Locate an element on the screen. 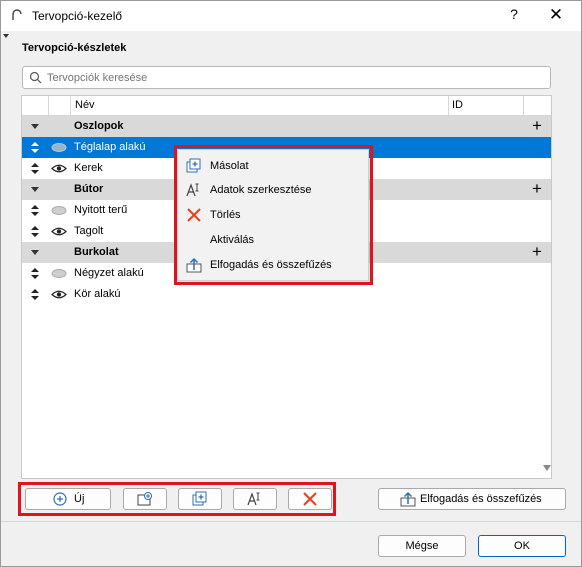  list-header: Név ID is located at coordinates (286, 106).